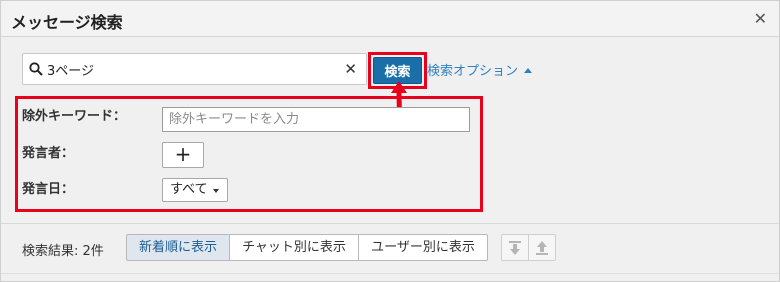  I want to click on dialog-title: メッセージ検索, so click(67, 22).